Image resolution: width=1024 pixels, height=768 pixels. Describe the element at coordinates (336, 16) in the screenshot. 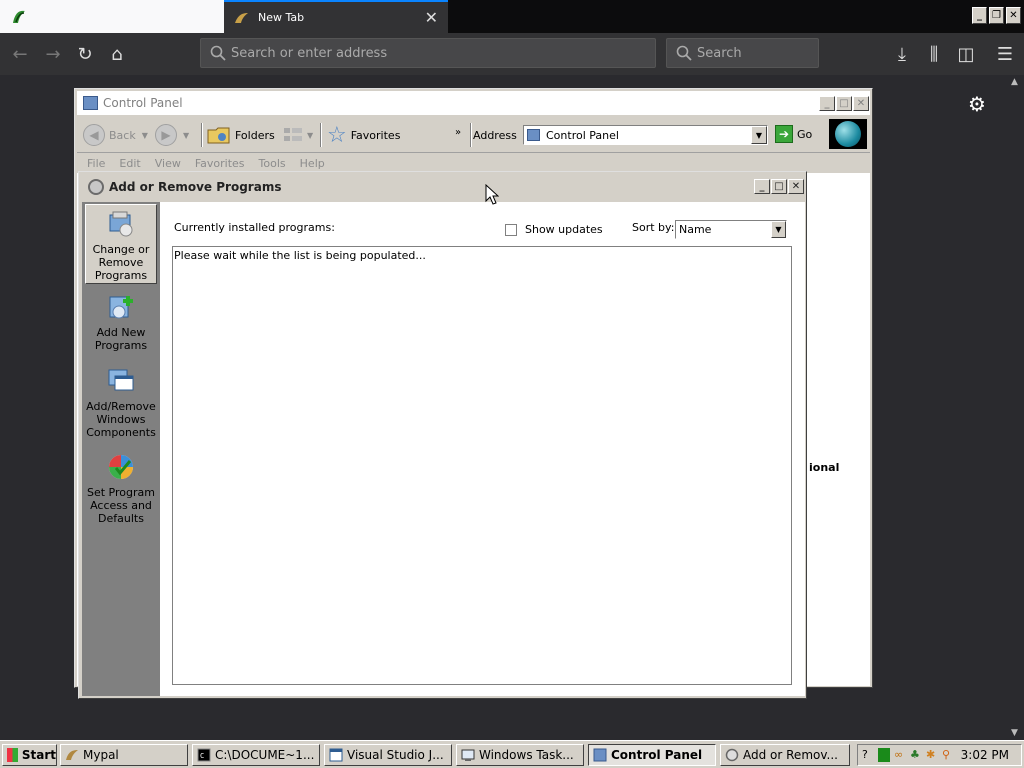

I see `tab-new-tab: New Tab ✕` at that location.